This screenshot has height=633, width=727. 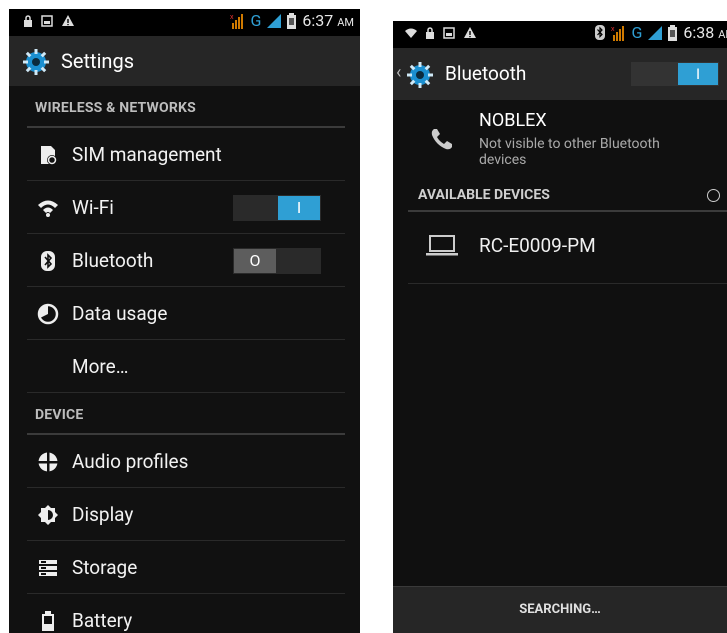 What do you see at coordinates (102, 620) in the screenshot?
I see `settings-item-label: Battery` at bounding box center [102, 620].